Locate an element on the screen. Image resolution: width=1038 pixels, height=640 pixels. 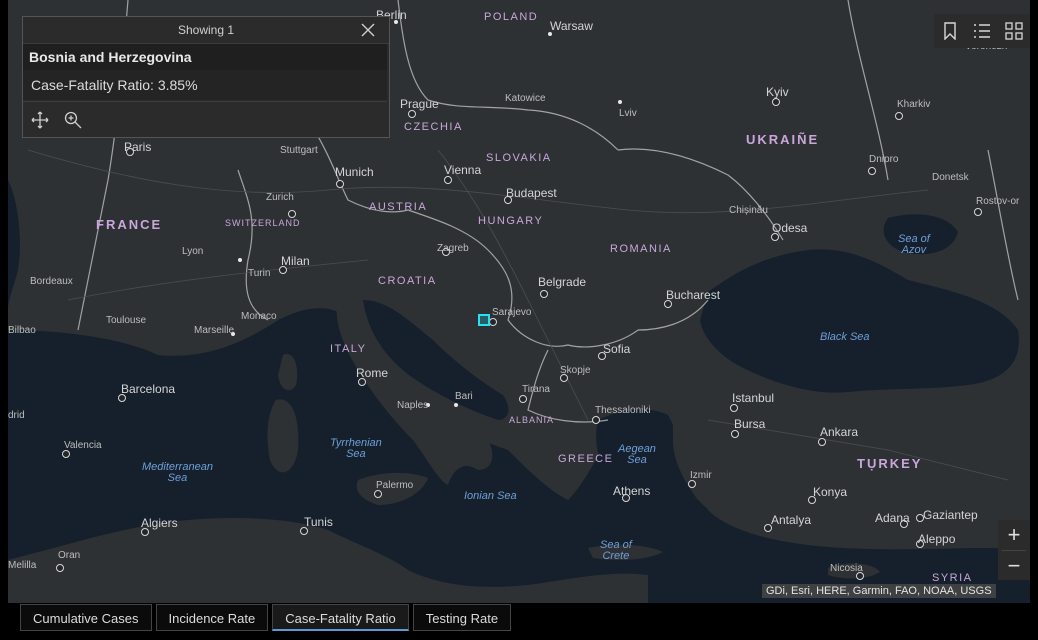
country-label-greece: GREECE is located at coordinates (586, 459).